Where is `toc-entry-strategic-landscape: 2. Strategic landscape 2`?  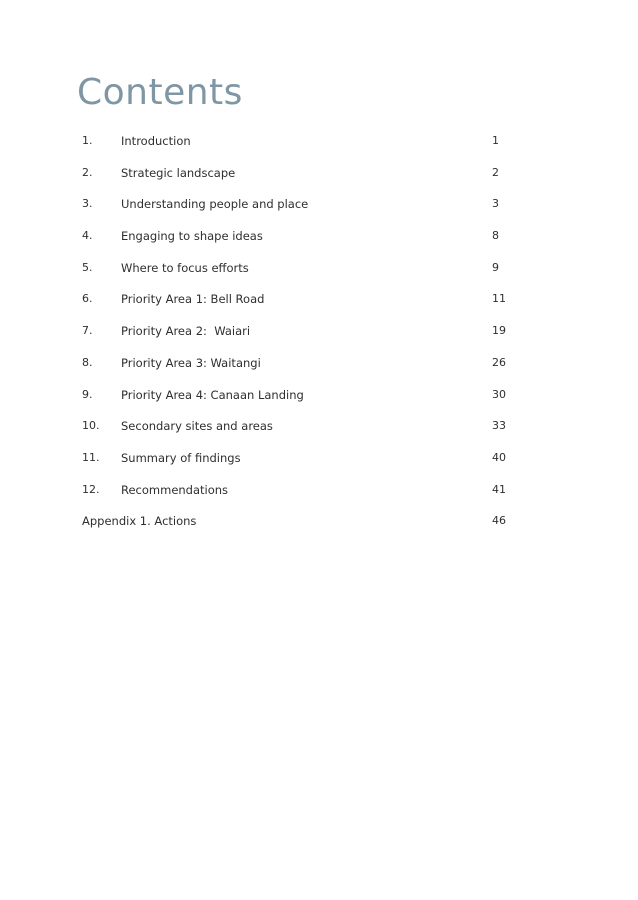
toc-entry-strategic-landscape: 2. Strategic landscape 2 is located at coordinates (297, 179).